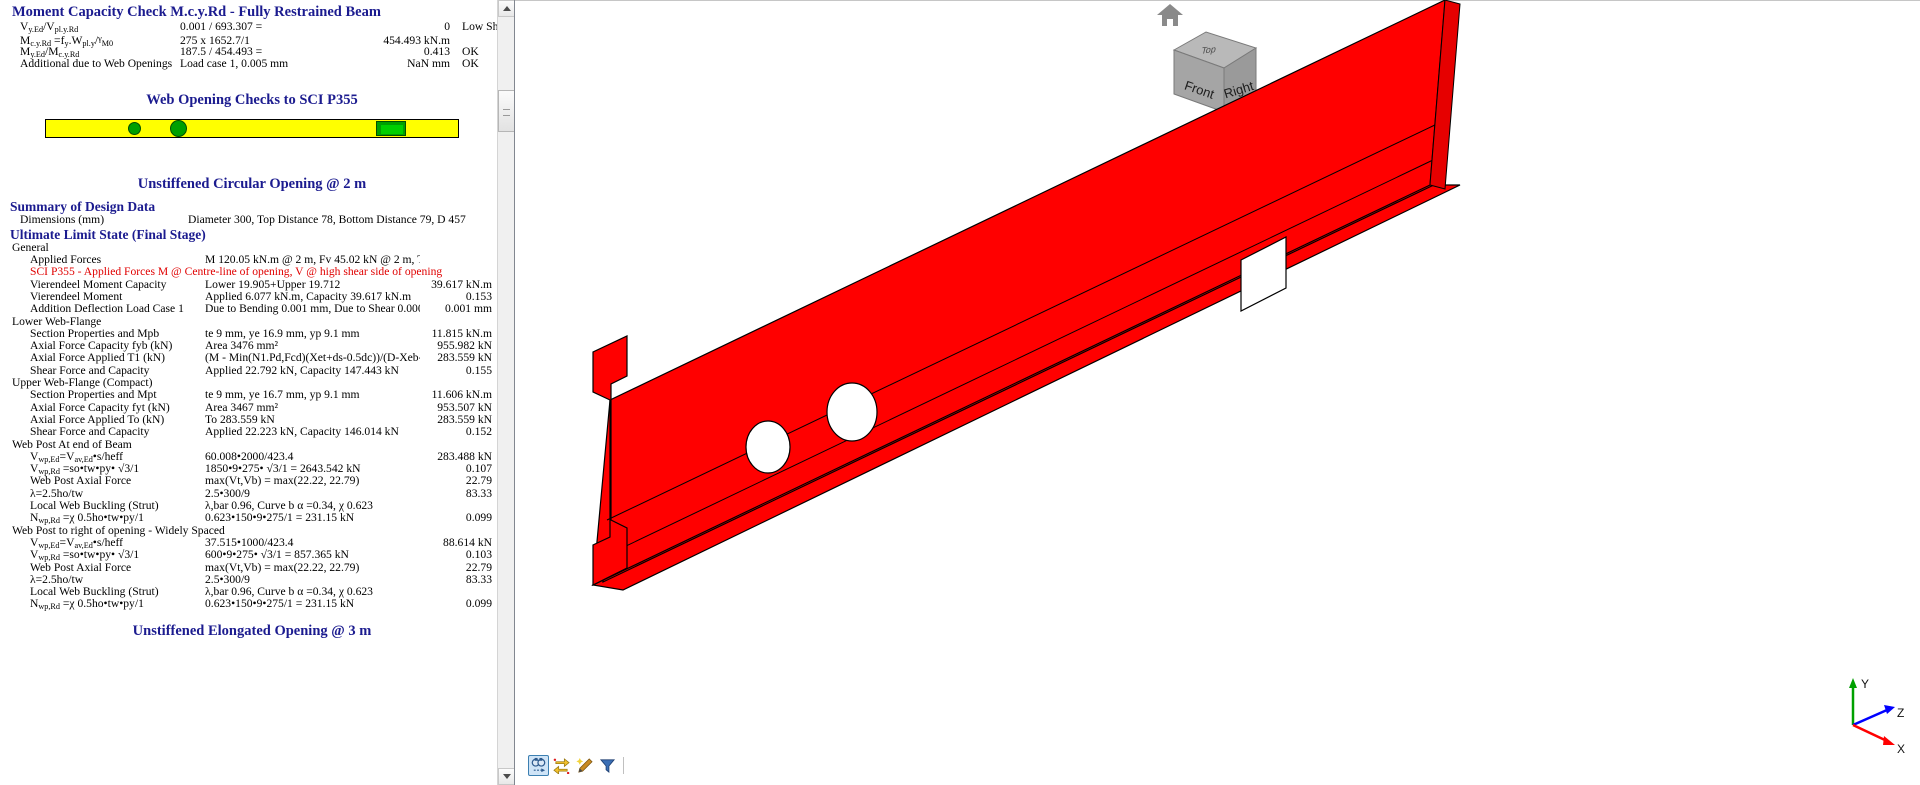 Image resolution: width=1920 pixels, height=785 pixels. I want to click on row-expression: Load case 1, 0.005 mm, so click(234, 63).